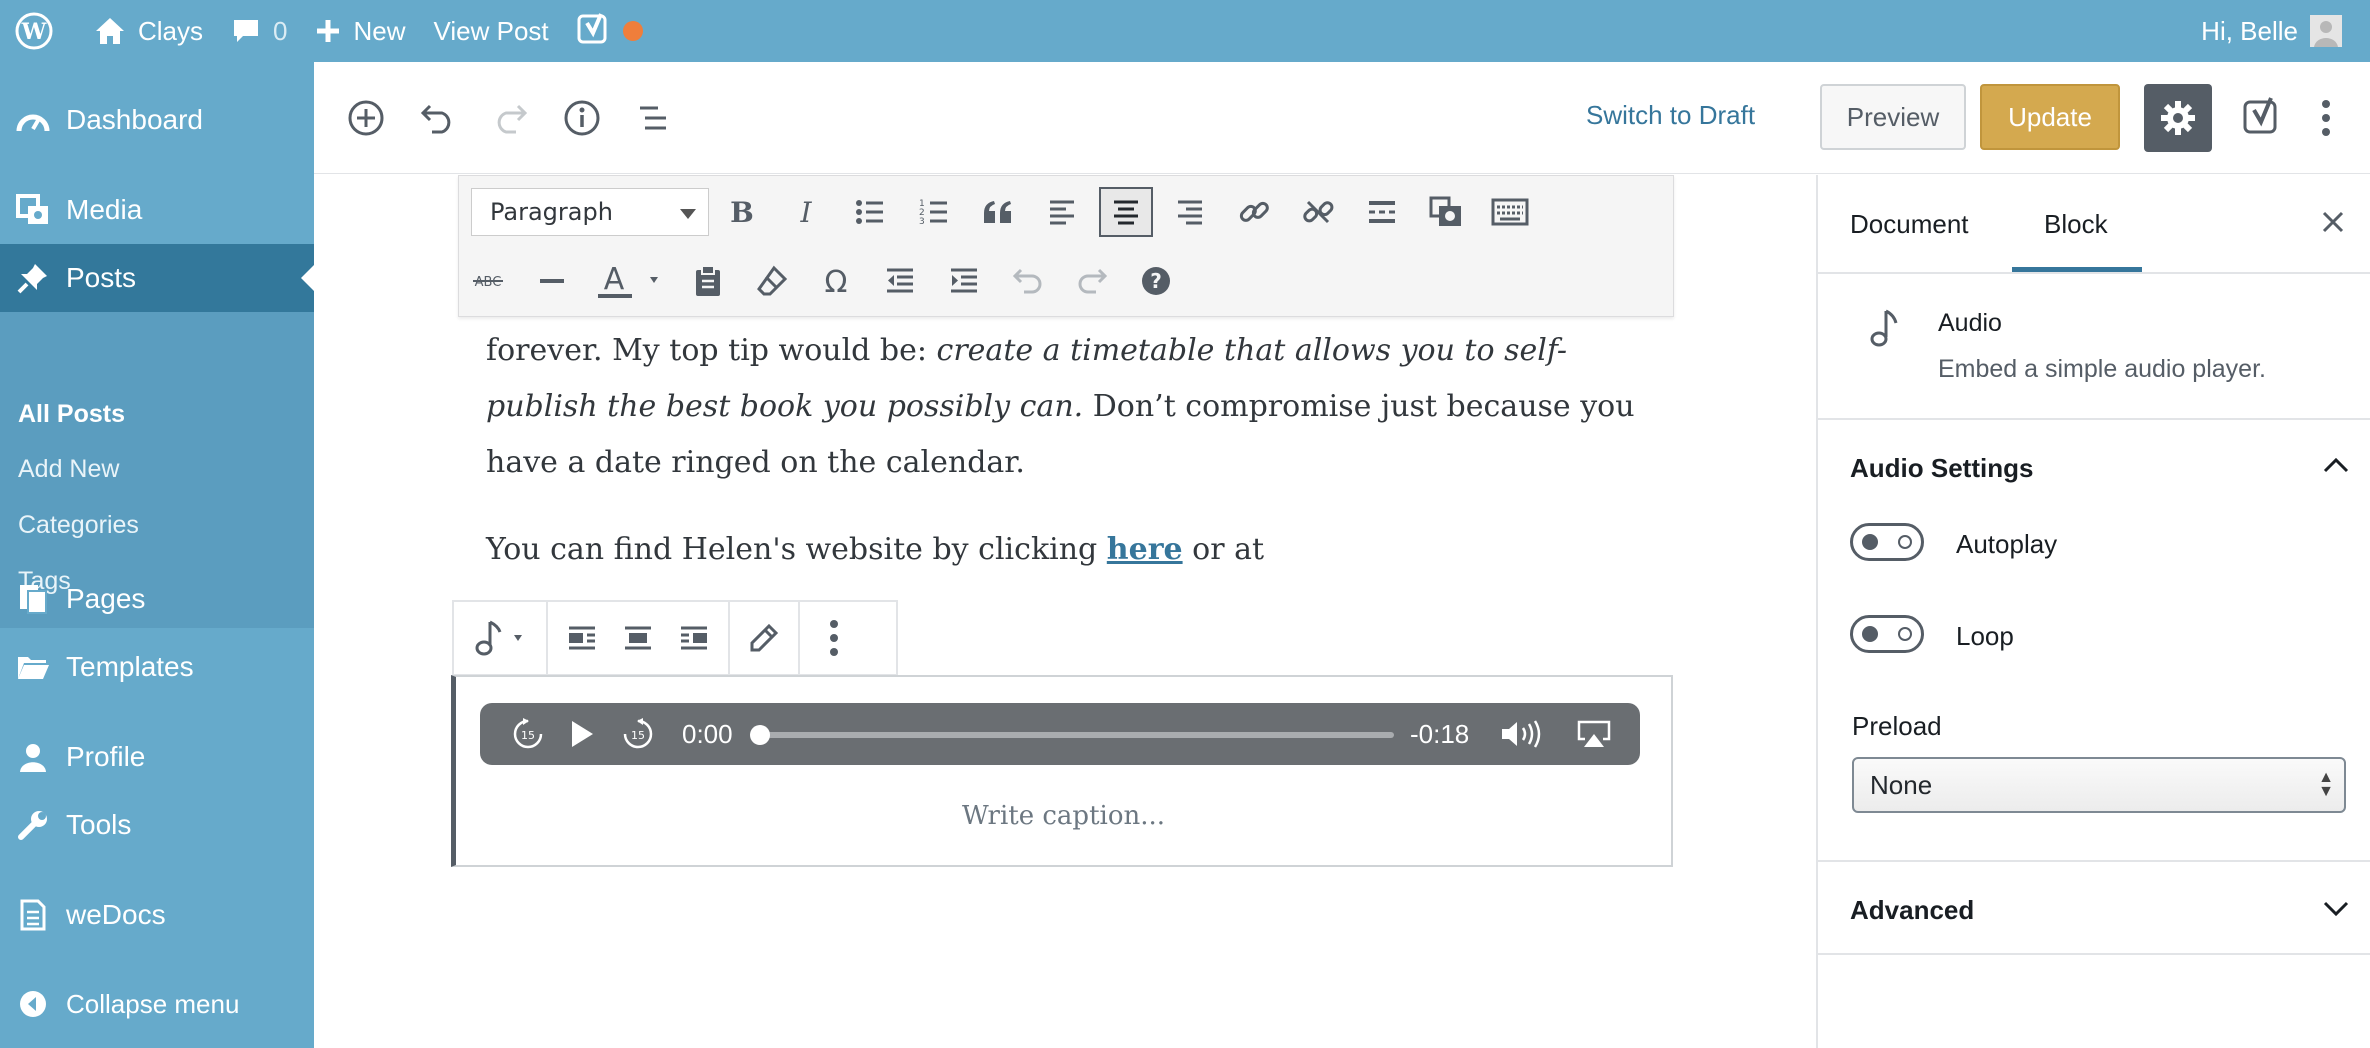 The height and width of the screenshot is (1048, 2370). Describe the element at coordinates (2336, 909) in the screenshot. I see `chevron-down-icon` at that location.